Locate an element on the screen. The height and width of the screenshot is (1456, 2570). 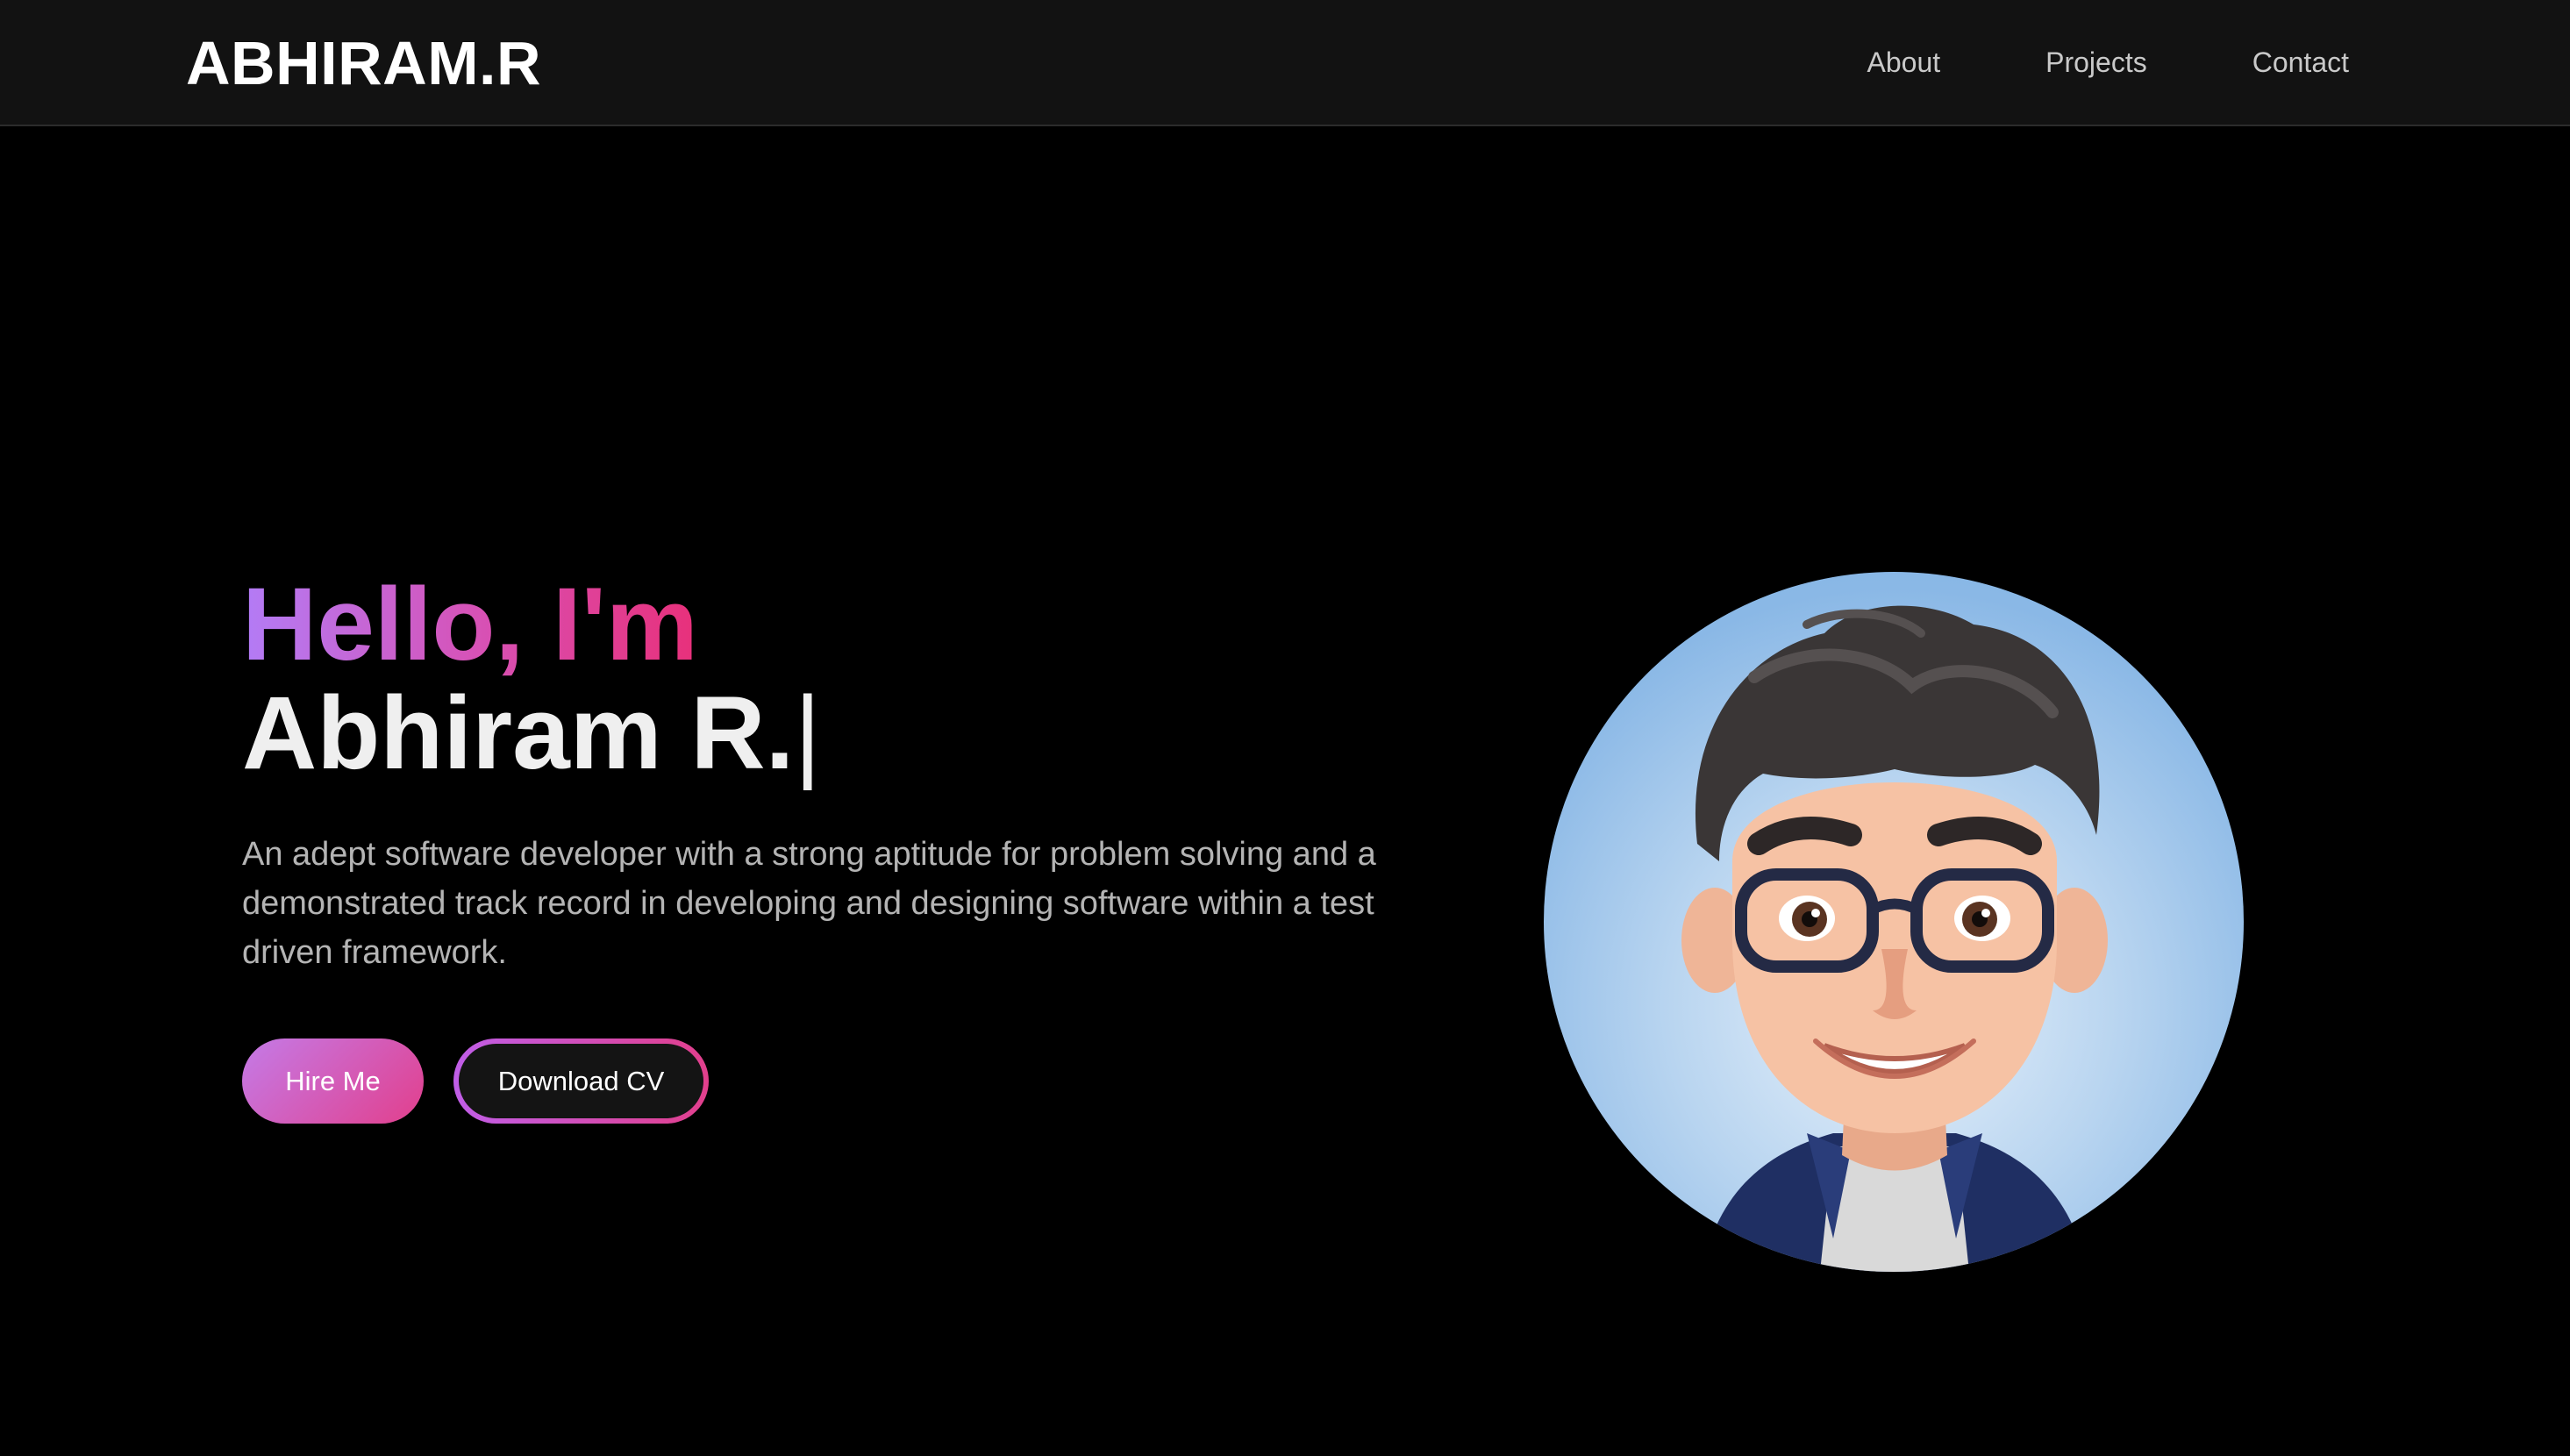
nav-link-about: About is located at coordinates (1904, 62).